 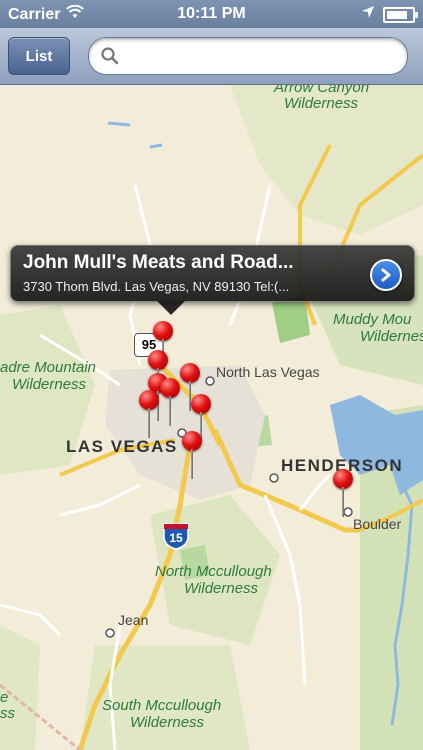 What do you see at coordinates (391, 336) in the screenshot?
I see `label-muddy-wilderness: Wilderness` at bounding box center [391, 336].